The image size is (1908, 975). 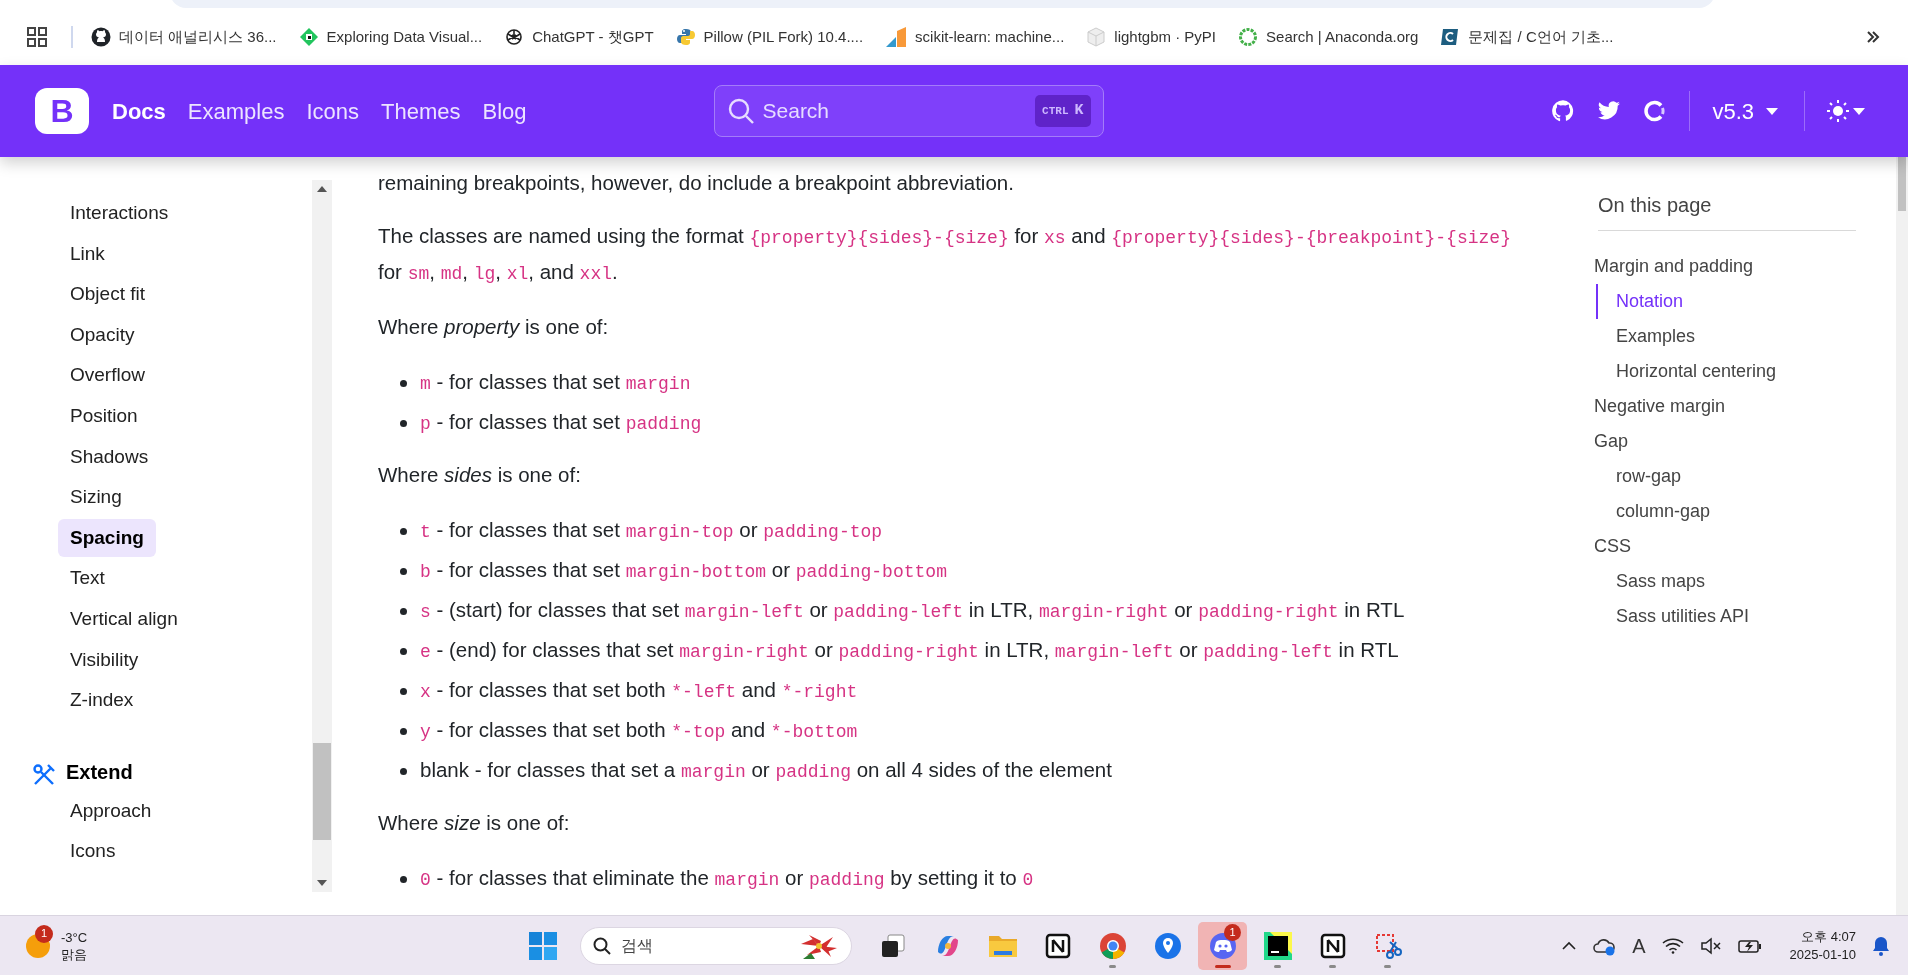 I want to click on sidebar-link: Overflow, so click(x=107, y=375).